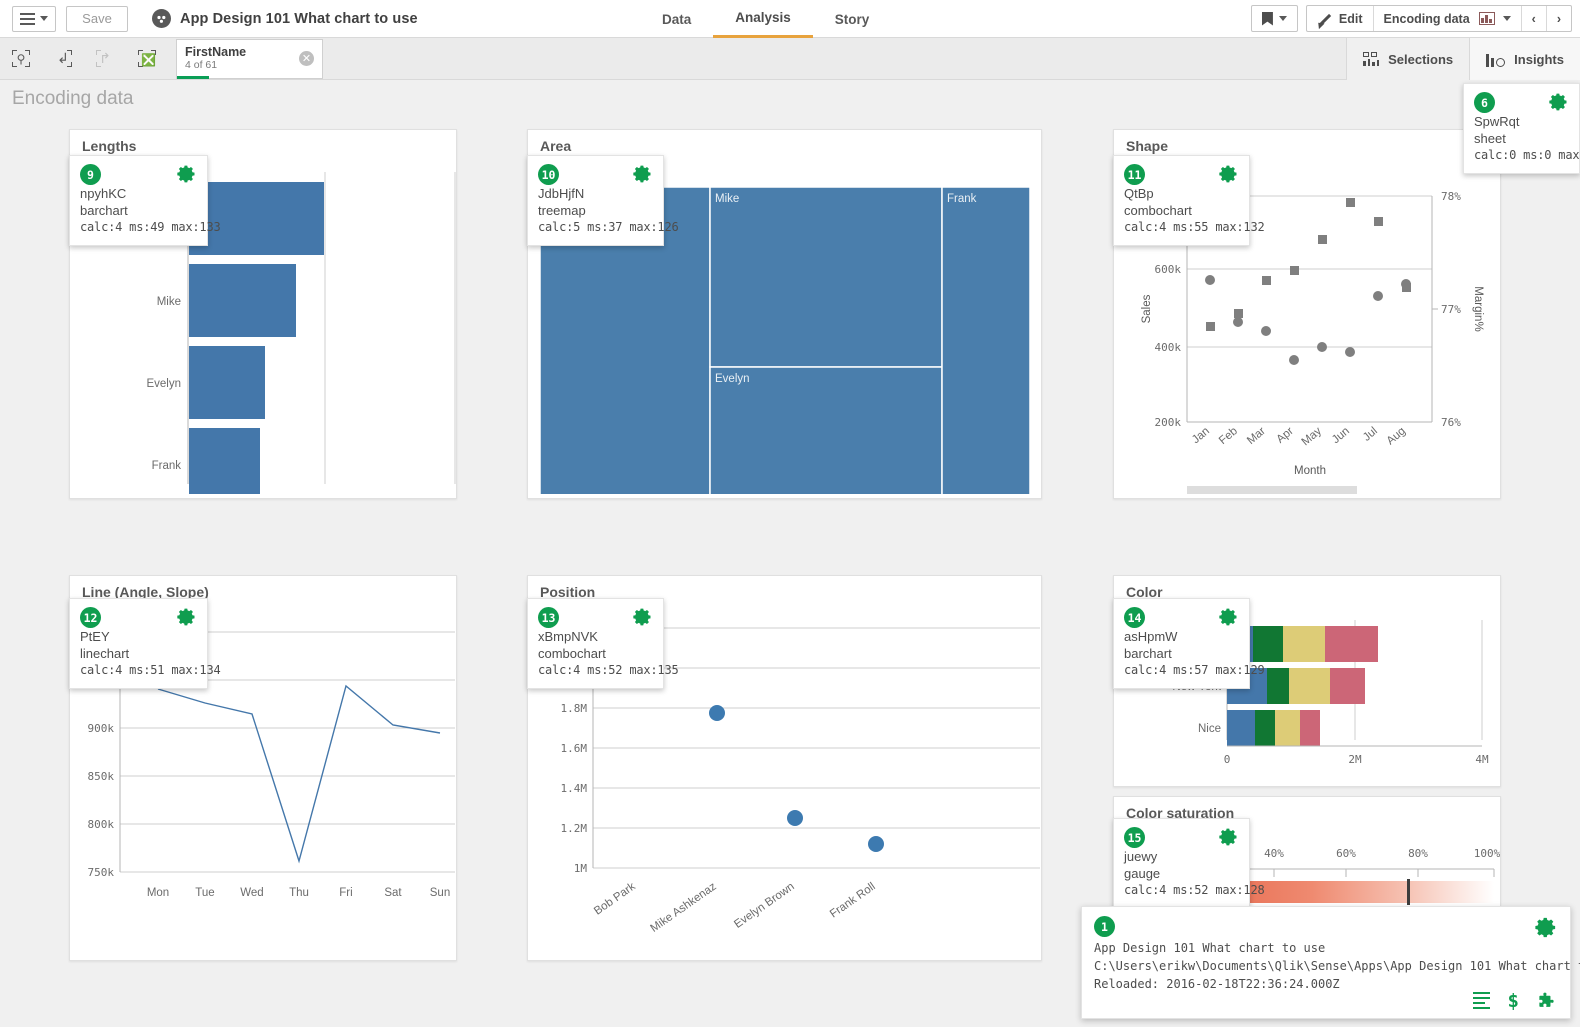 This screenshot has height=1027, width=1580. I want to click on tab-data: Data, so click(676, 19).